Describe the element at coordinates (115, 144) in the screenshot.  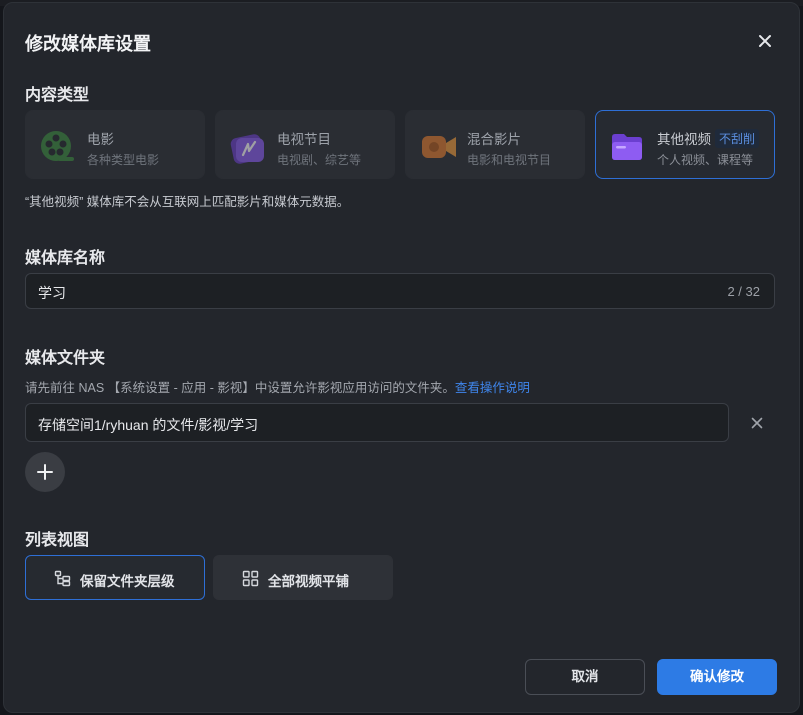
I see `content-type-movie: 电影 各种类型电影` at that location.